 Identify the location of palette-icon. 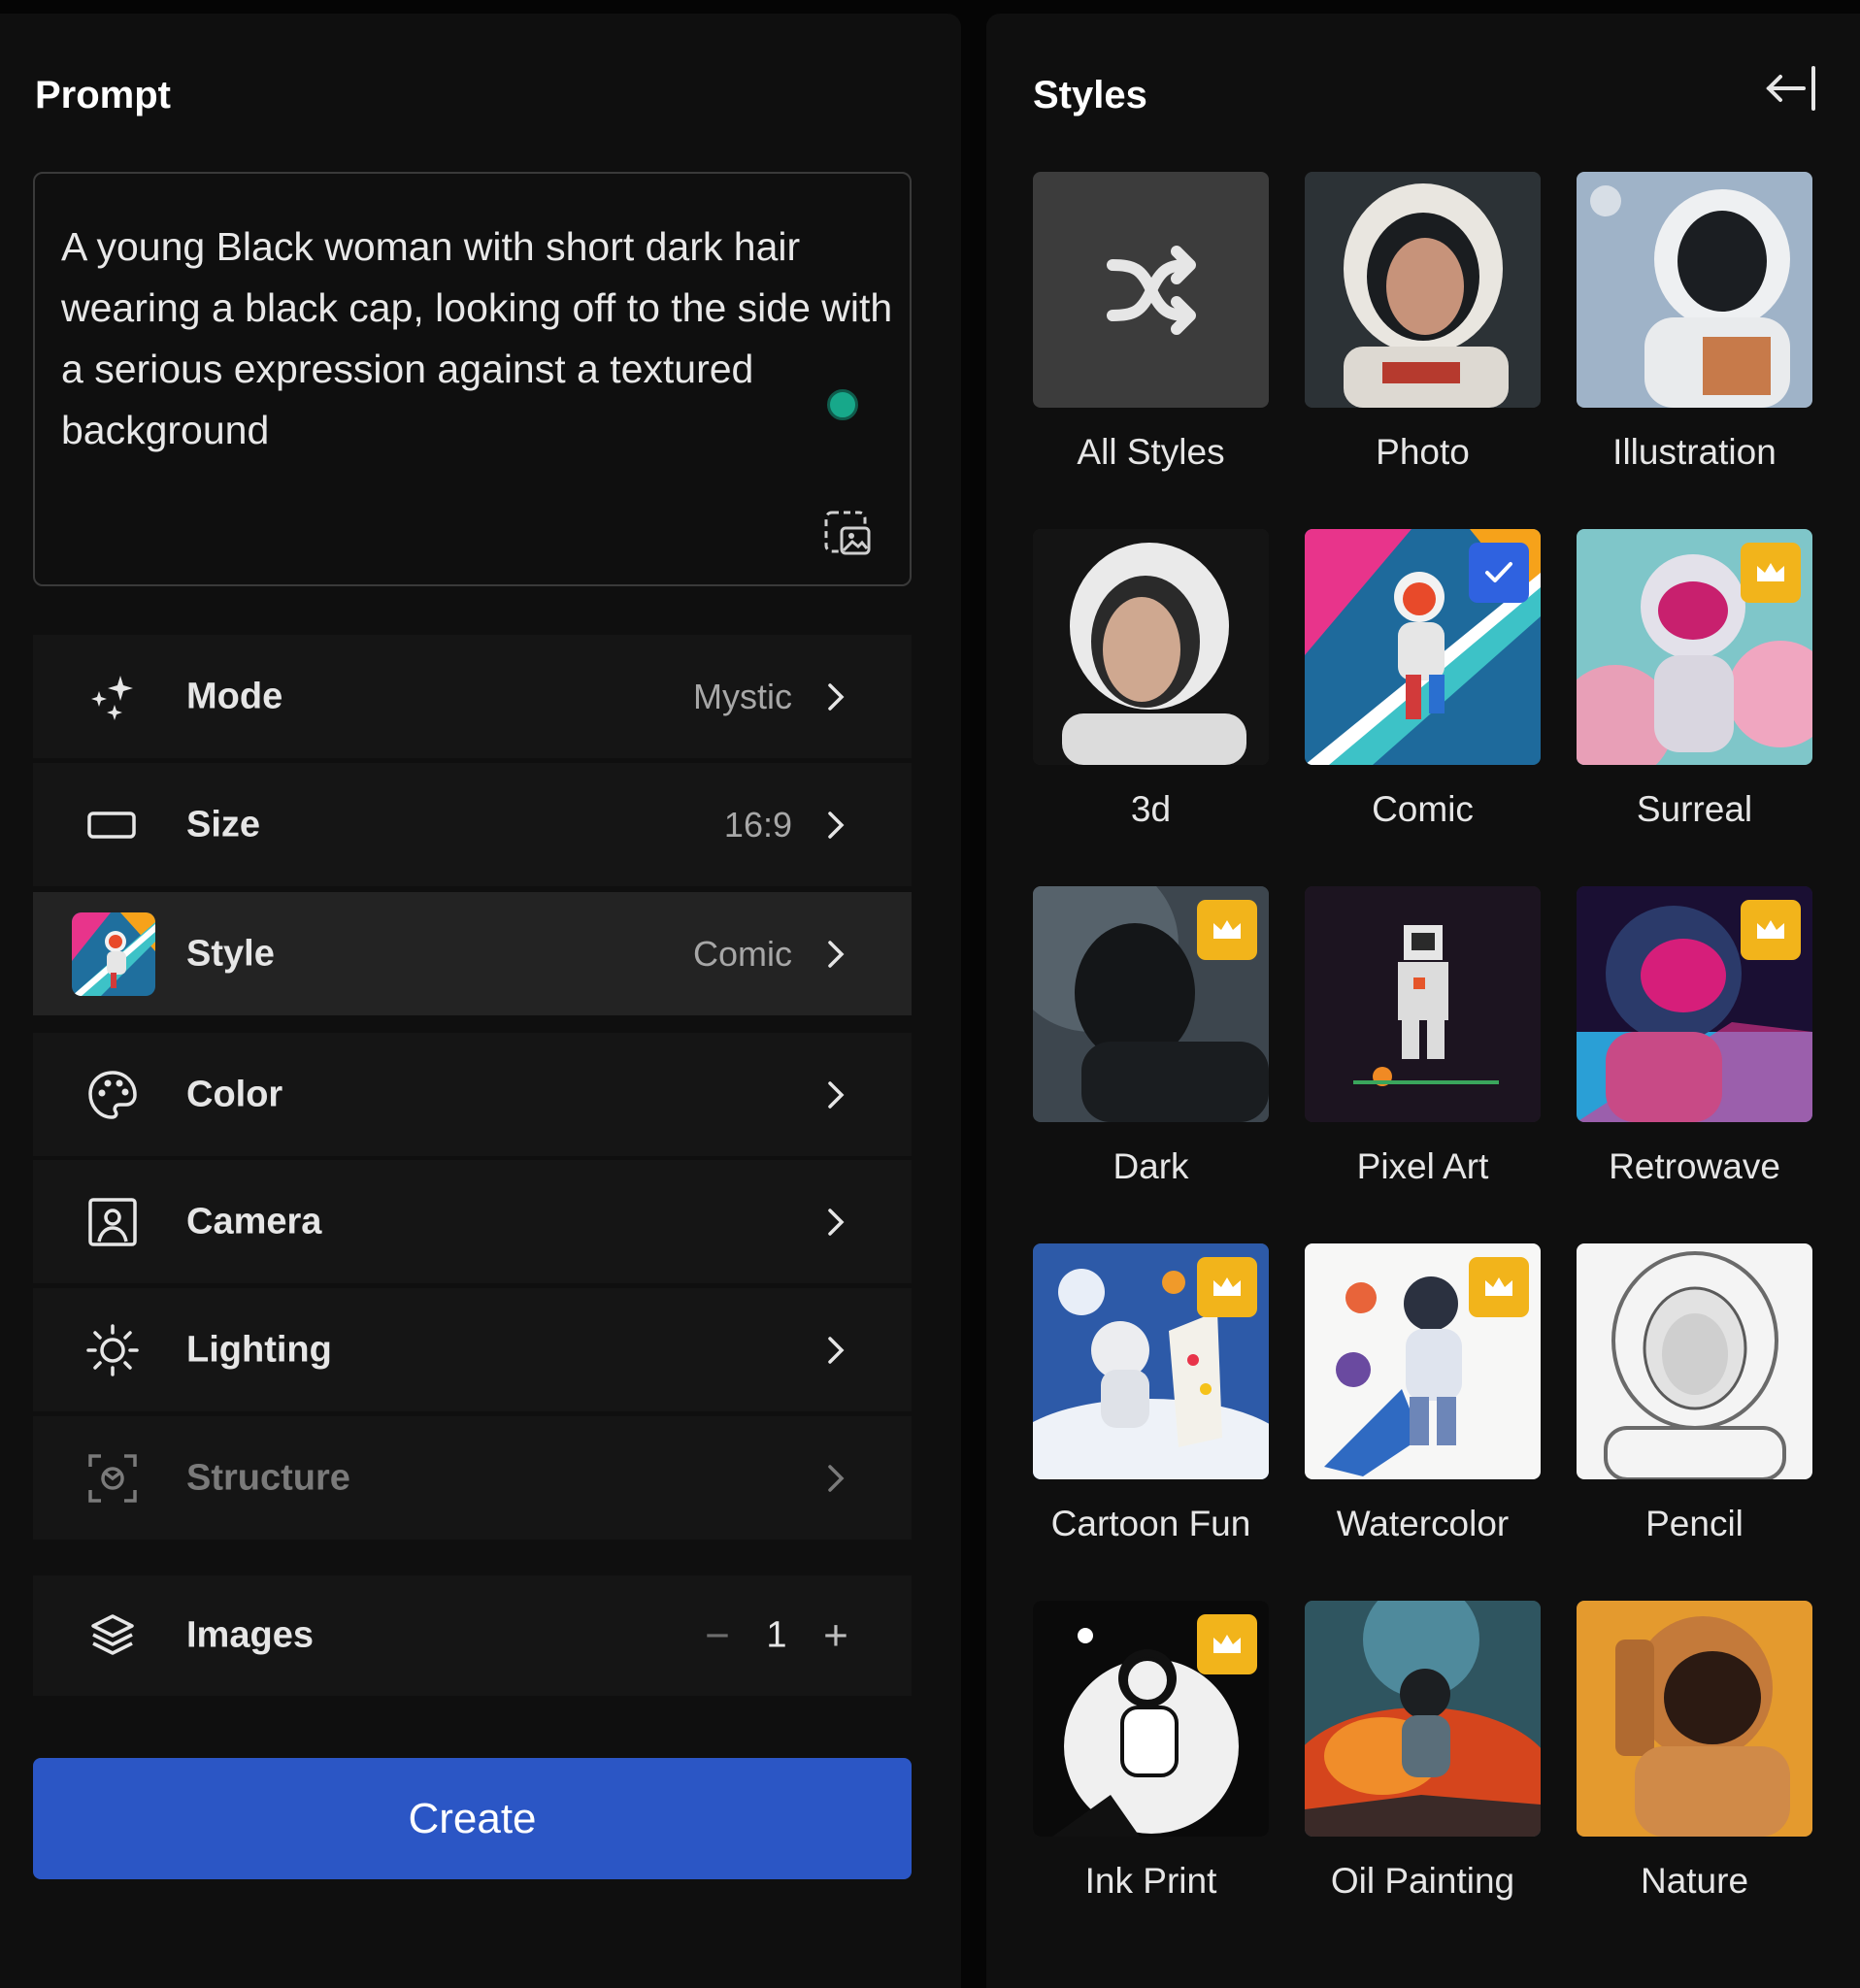
(112, 1095).